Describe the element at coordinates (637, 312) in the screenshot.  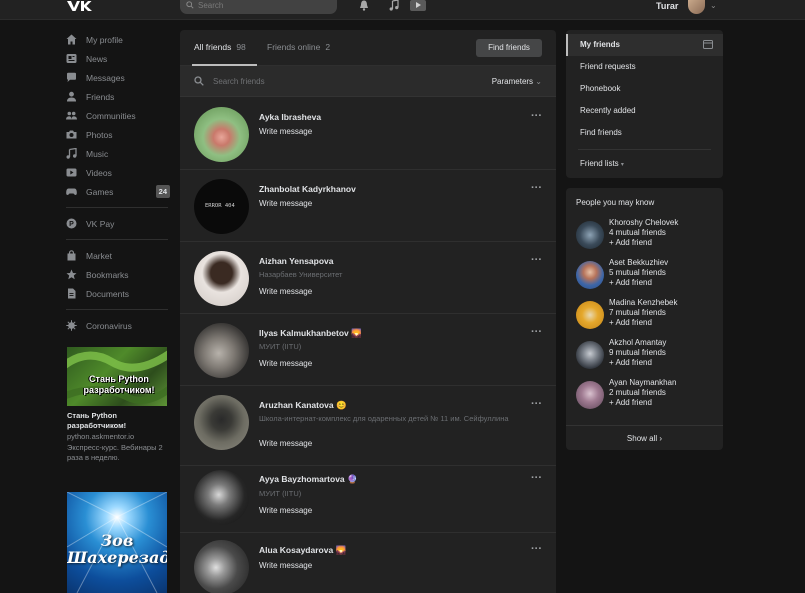
I see `mutual-friends: 7 mutual friends` at that location.